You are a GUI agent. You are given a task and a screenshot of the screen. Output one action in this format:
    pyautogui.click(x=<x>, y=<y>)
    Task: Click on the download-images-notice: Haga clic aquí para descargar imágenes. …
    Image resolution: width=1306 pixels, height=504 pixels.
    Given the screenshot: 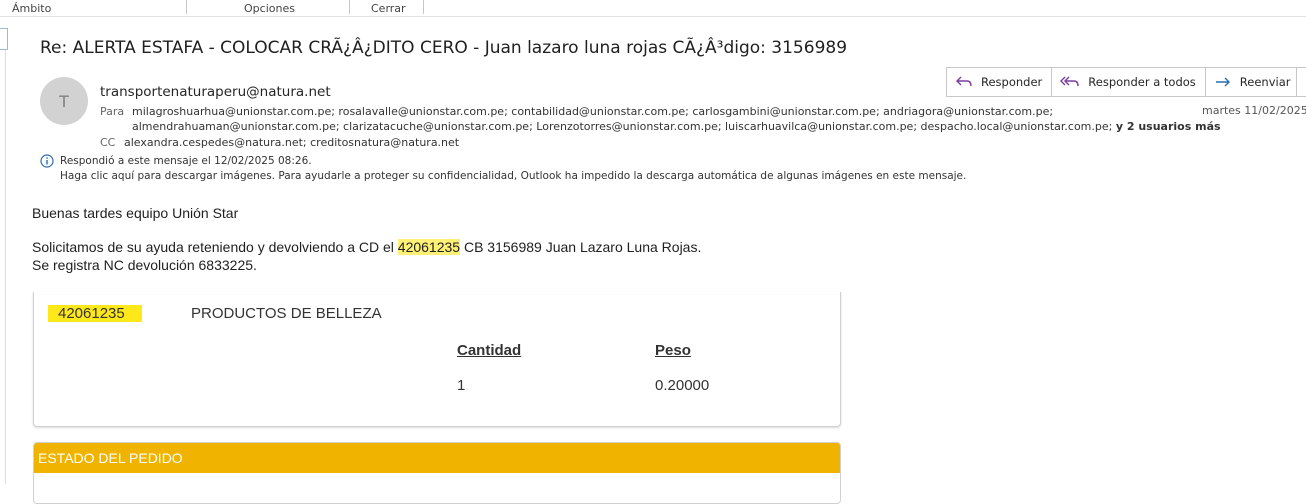 What is the action you would take?
    pyautogui.click(x=513, y=176)
    